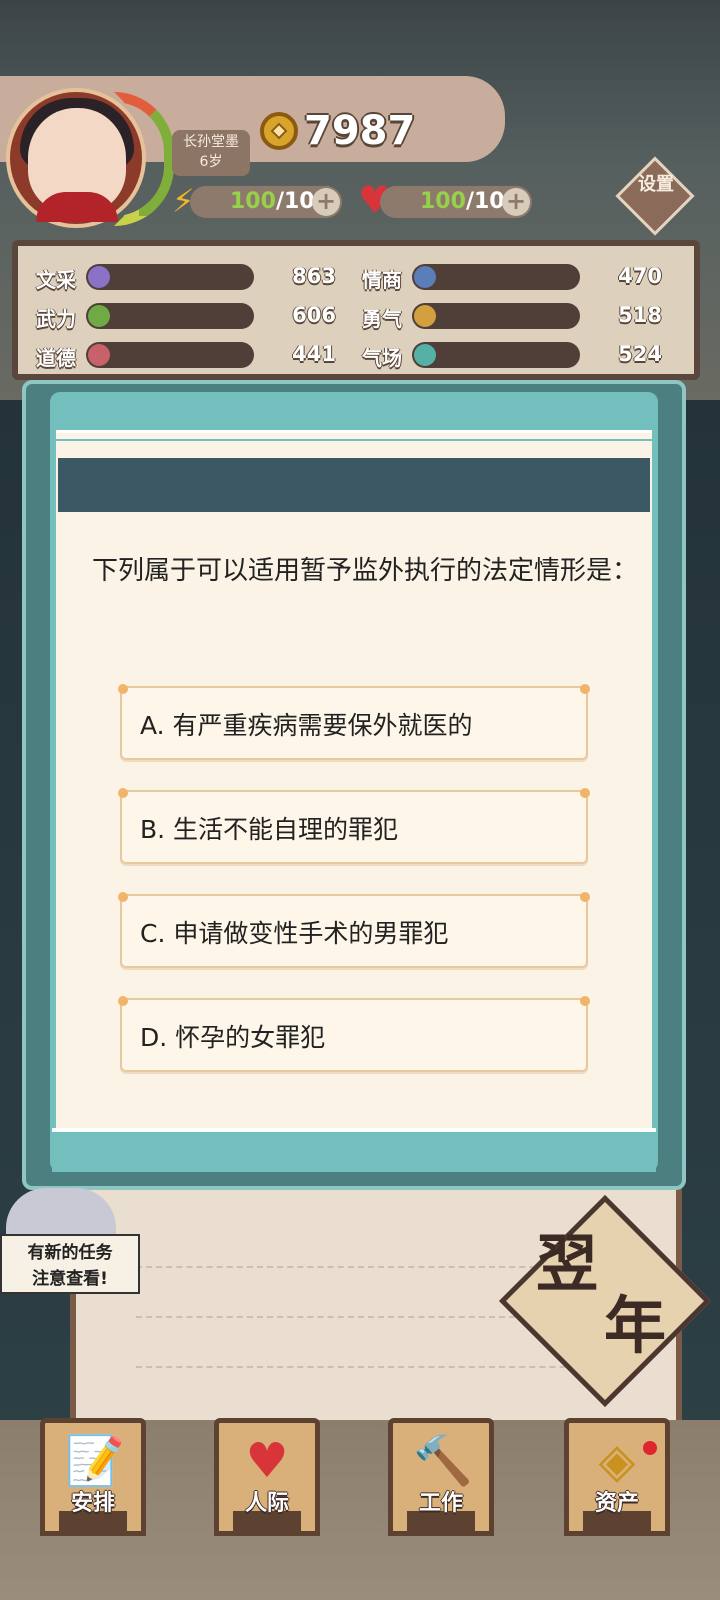 This screenshot has height=1600, width=720. Describe the element at coordinates (211, 153) in the screenshot. I see `name-plate: 长孙堂墨 6岁` at that location.